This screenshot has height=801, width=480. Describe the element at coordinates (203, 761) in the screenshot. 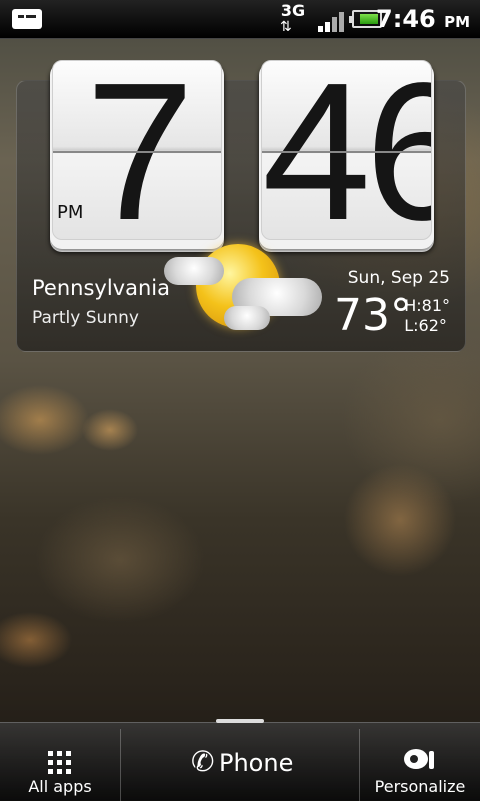

I see `phone-icon: ✆` at that location.